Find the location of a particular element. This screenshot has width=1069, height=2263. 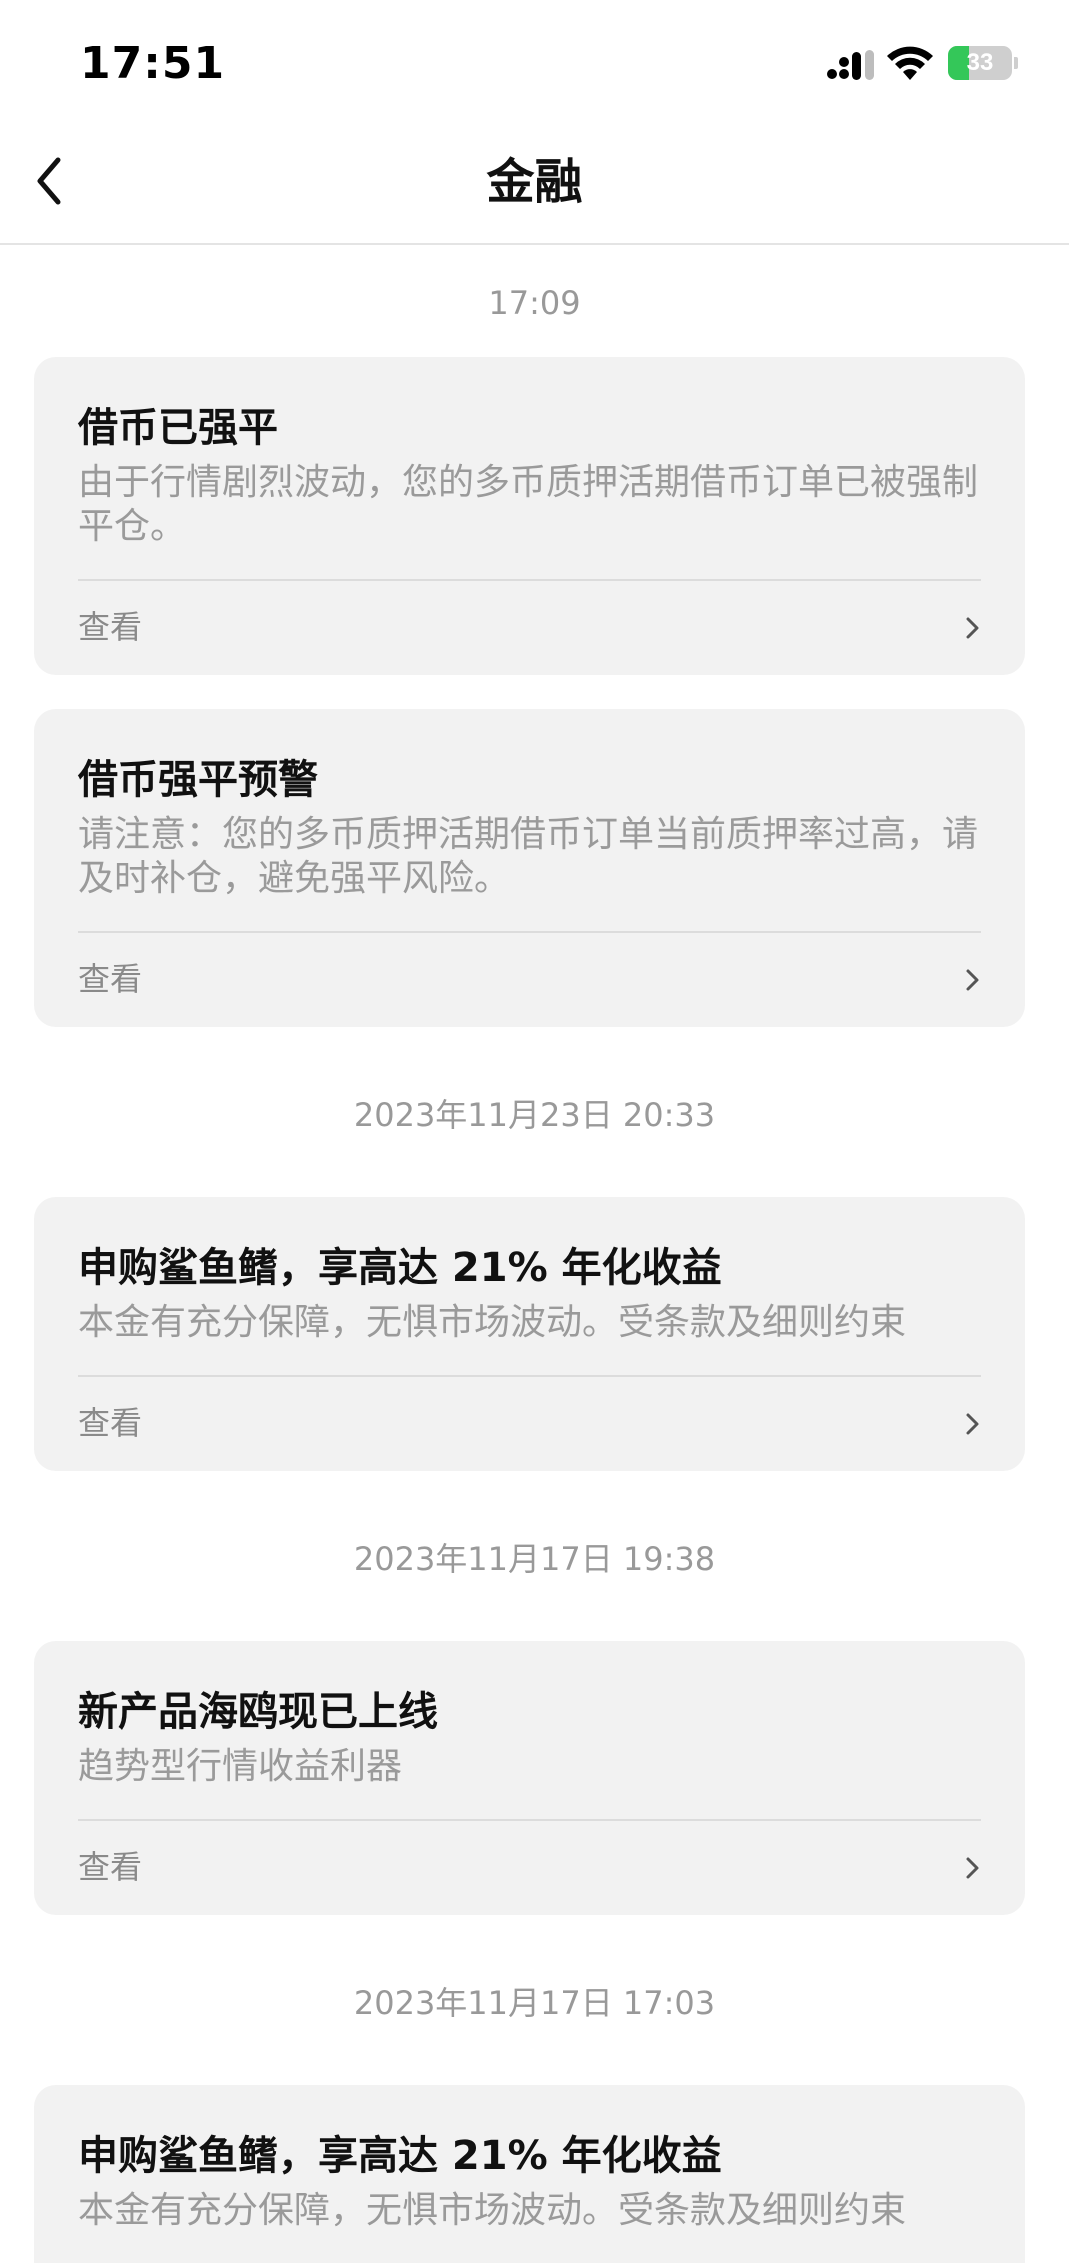

notification-body: 由于行情剧烈波动，您的多币质押活期借币订单已被强制平仓。 is located at coordinates (528, 504).